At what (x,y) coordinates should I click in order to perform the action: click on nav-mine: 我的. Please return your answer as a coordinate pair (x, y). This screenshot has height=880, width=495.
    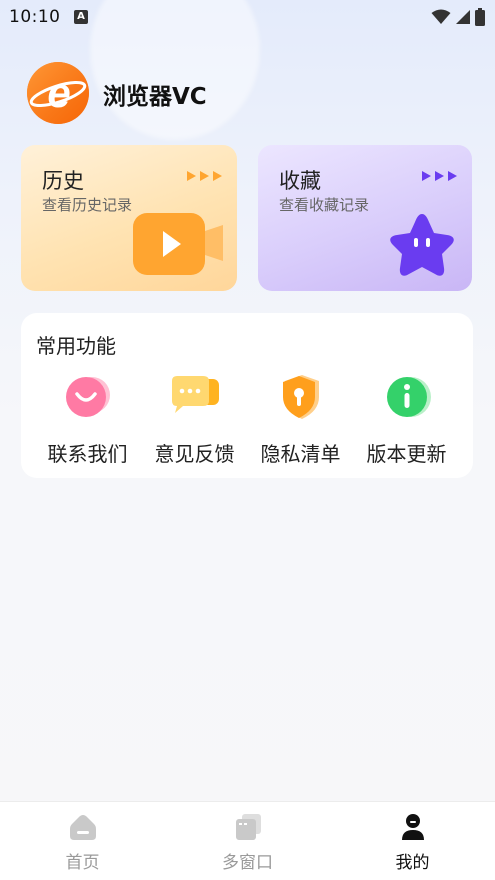
    Looking at the image, I should click on (412, 841).